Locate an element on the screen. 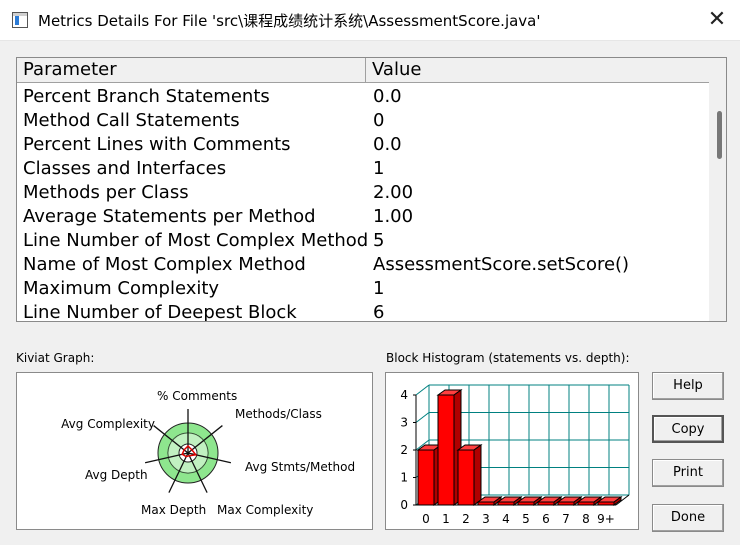  table-row: Average Statements per Method 1.00 is located at coordinates (363, 217).